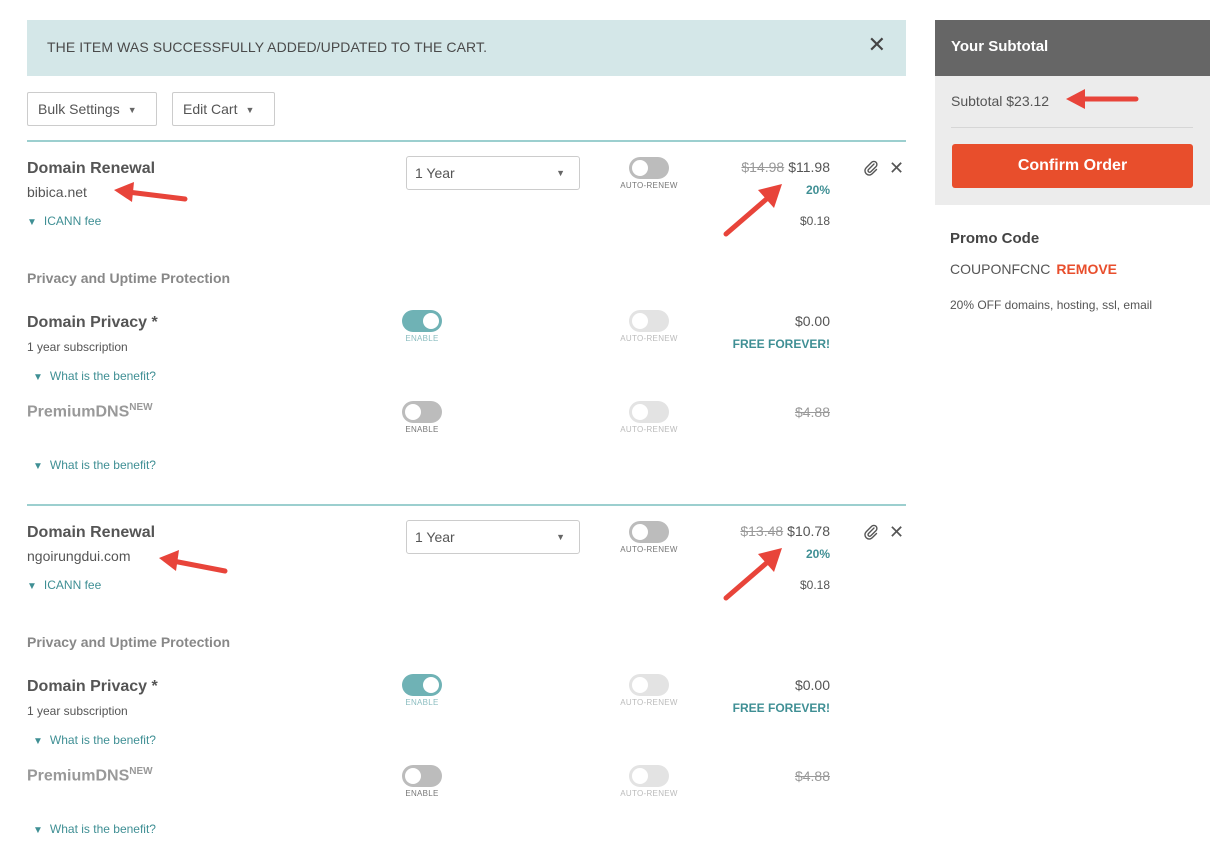  What do you see at coordinates (1000, 269) in the screenshot?
I see `promo-code-value: COUPONFCNC` at bounding box center [1000, 269].